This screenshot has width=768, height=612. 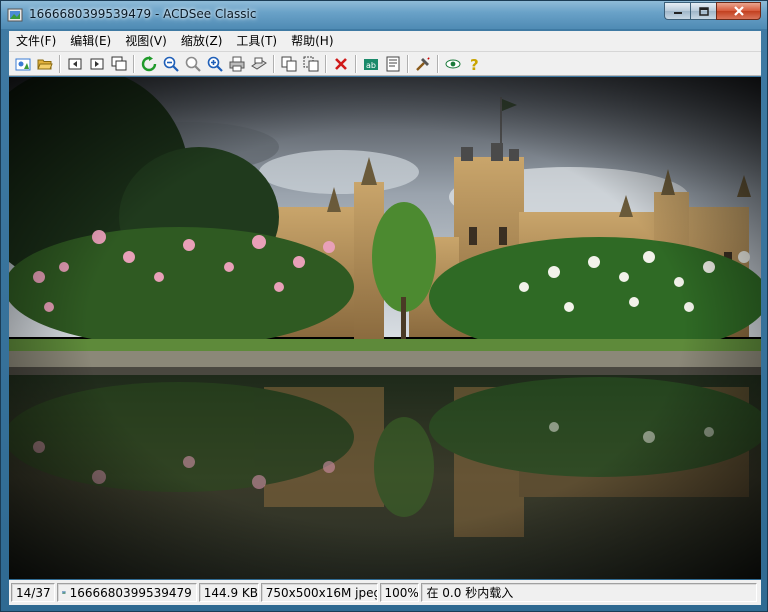 I want to click on browse-button, so click(x=23, y=64).